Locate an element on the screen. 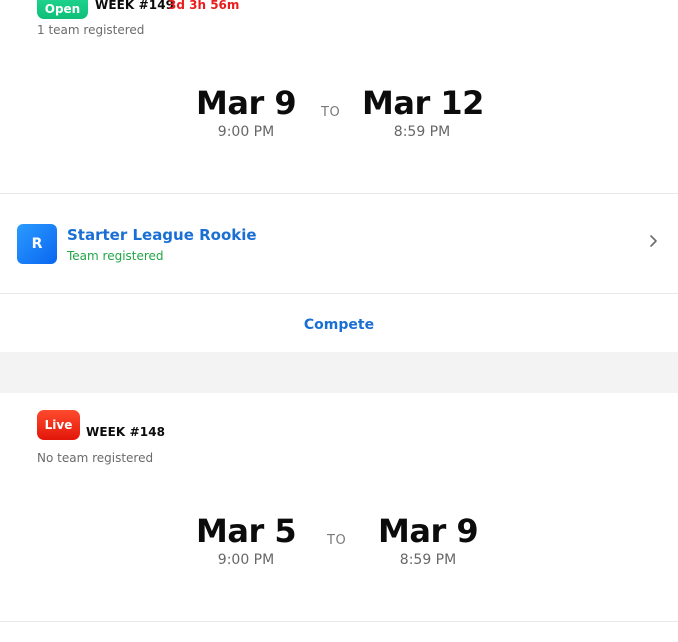  start-date: Mar 9 is located at coordinates (246, 103).